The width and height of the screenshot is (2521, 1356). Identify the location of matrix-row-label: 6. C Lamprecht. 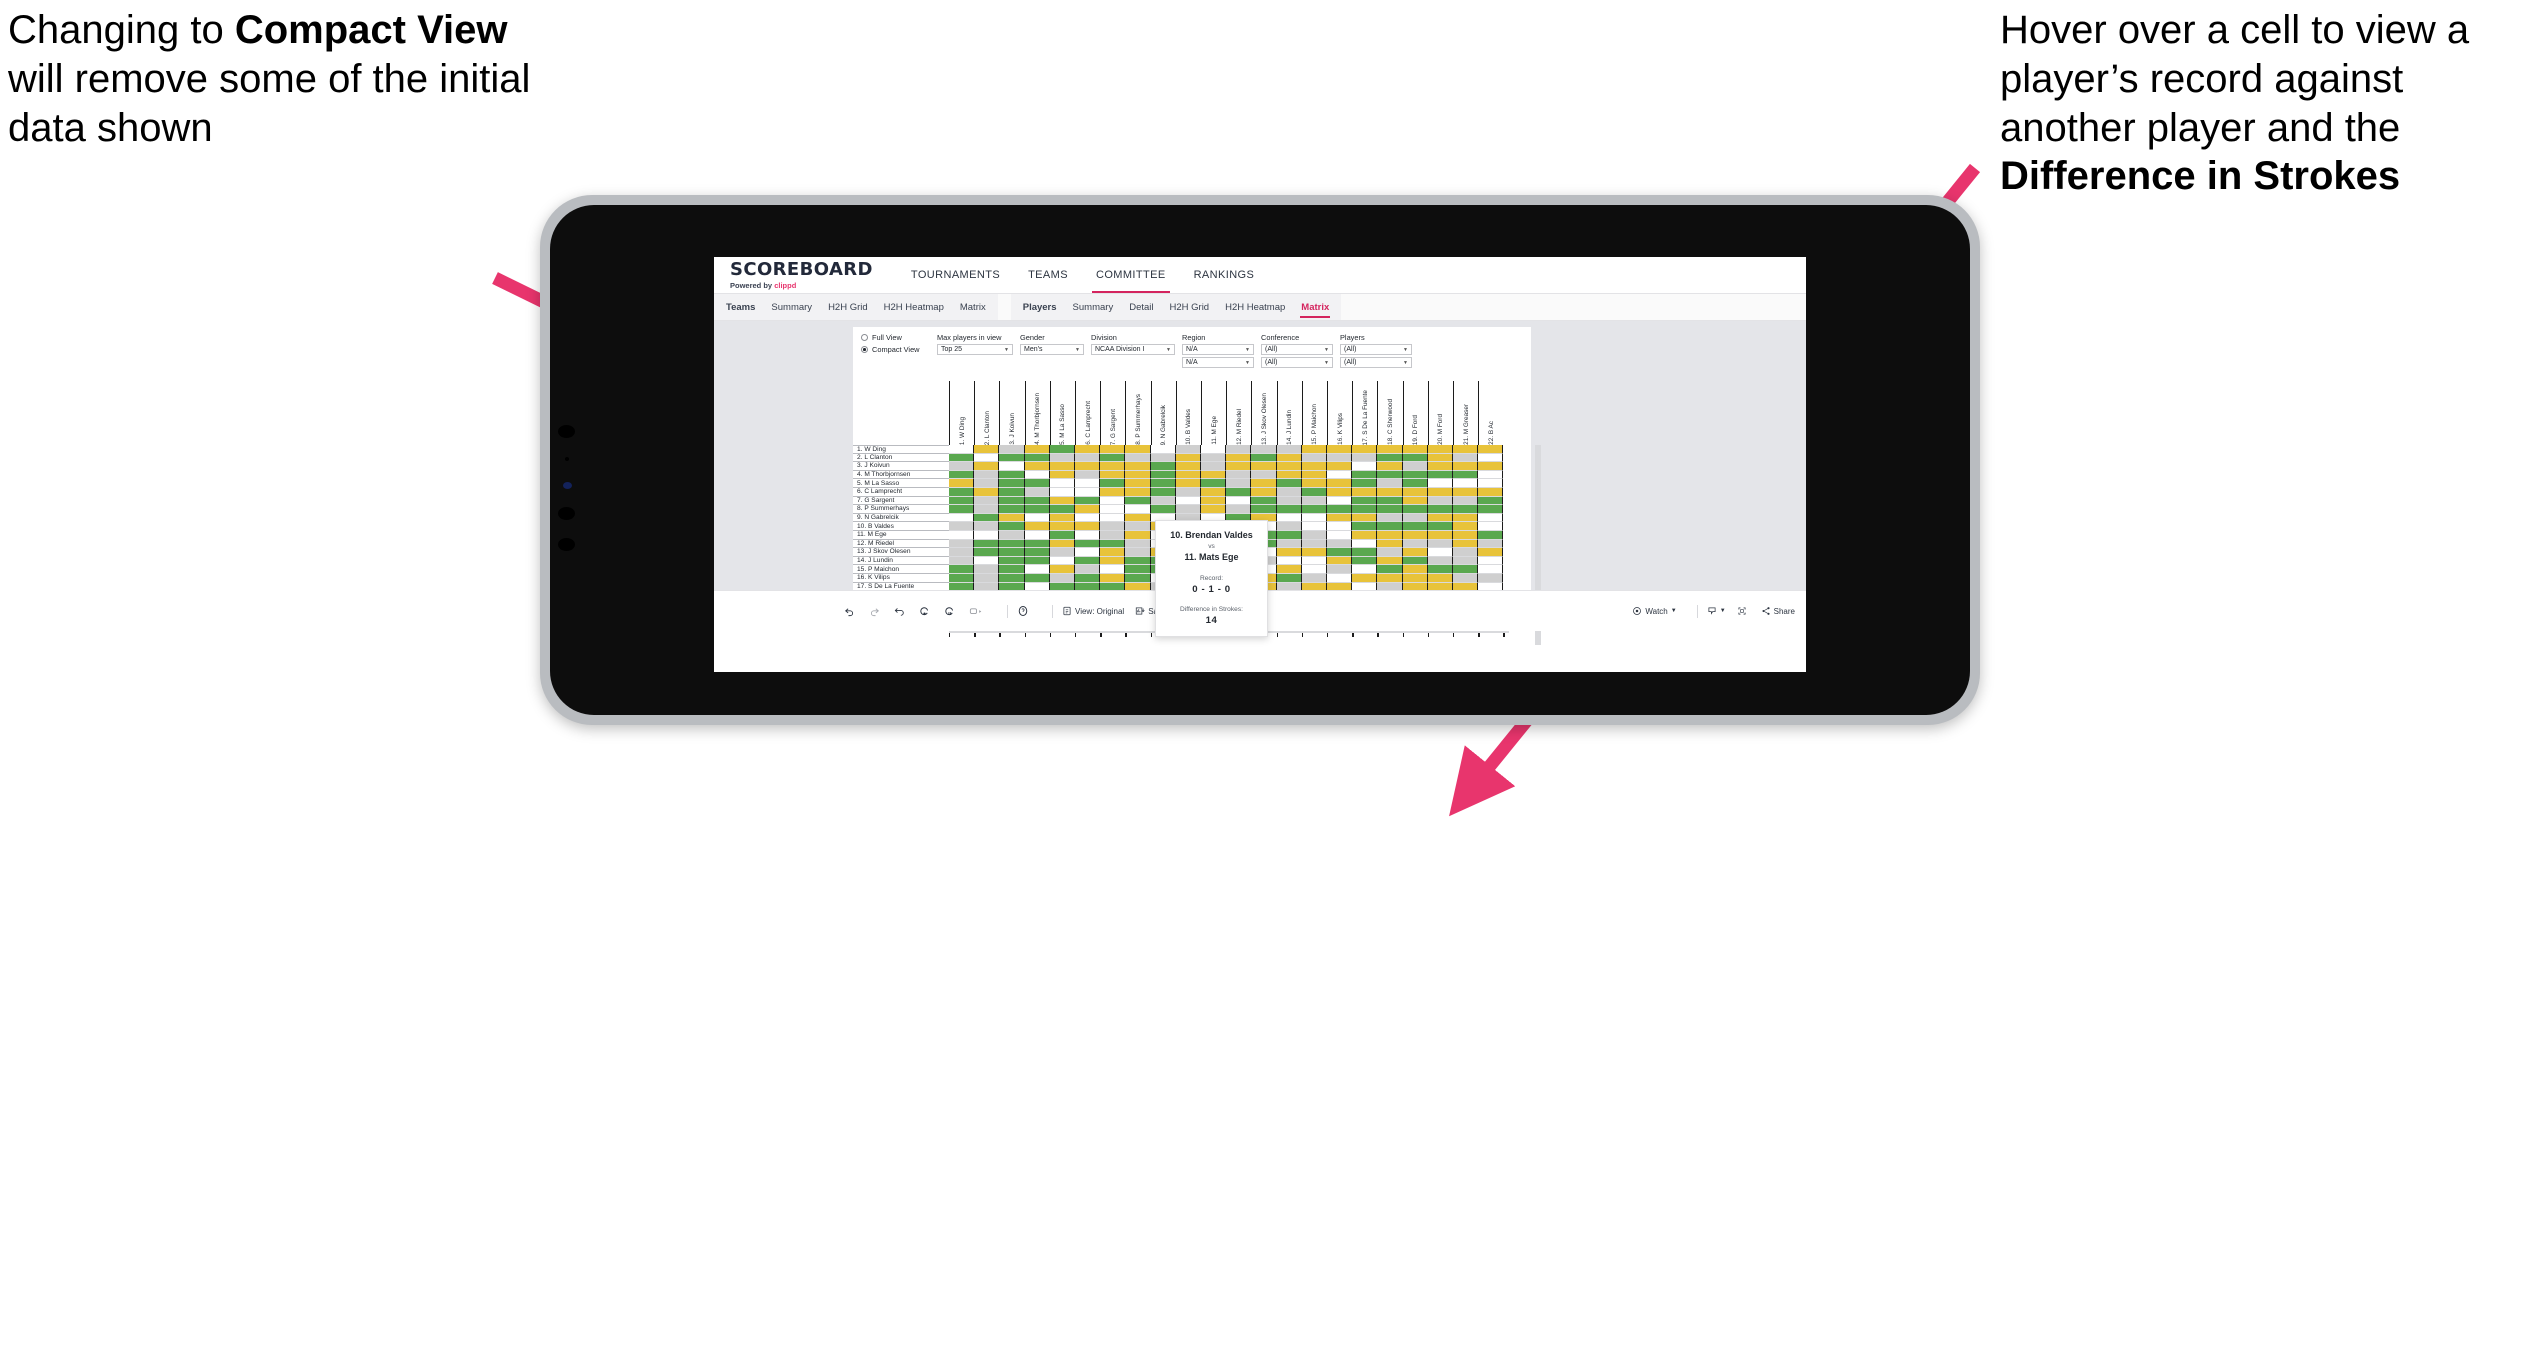
(901, 492).